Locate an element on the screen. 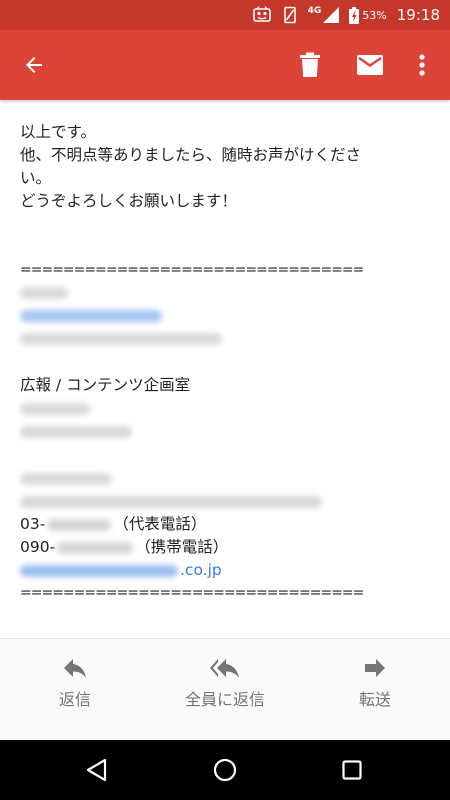 Image resolution: width=450 pixels, height=800 pixels. vibrate-icon is located at coordinates (290, 15).